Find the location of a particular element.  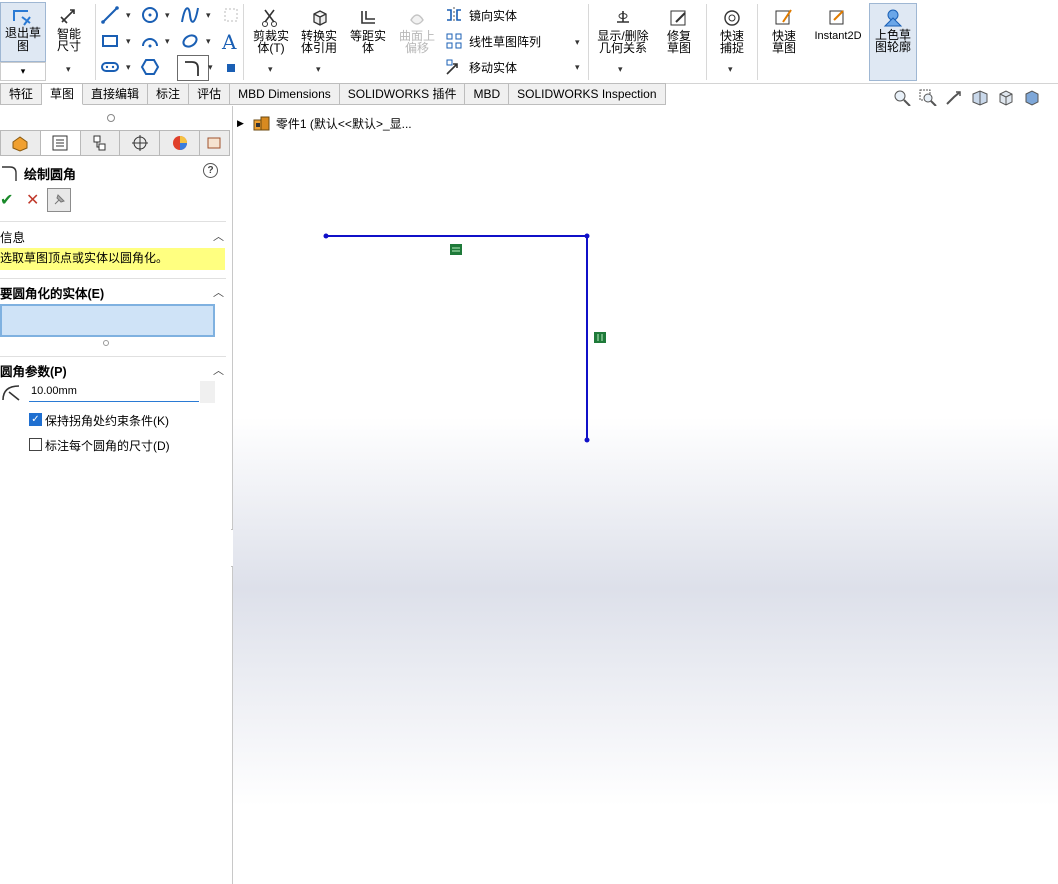

quick-snaps-button: 快速捕捉 is located at coordinates (732, 31).